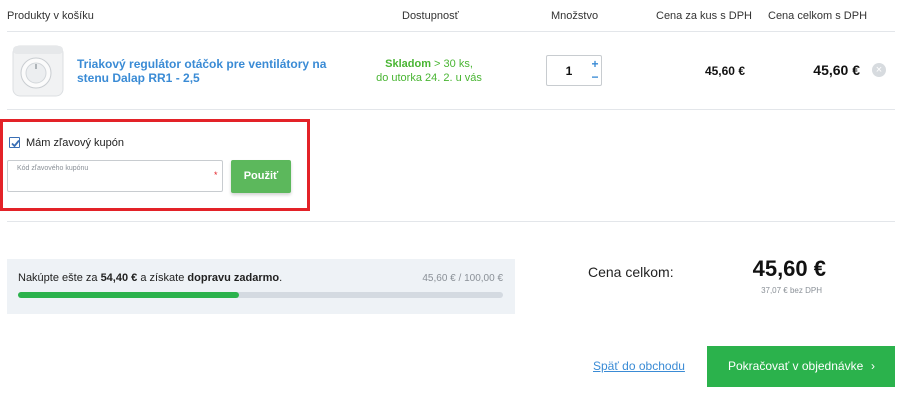 This screenshot has height=395, width=900. I want to click on stock-status: Skladom, so click(408, 64).